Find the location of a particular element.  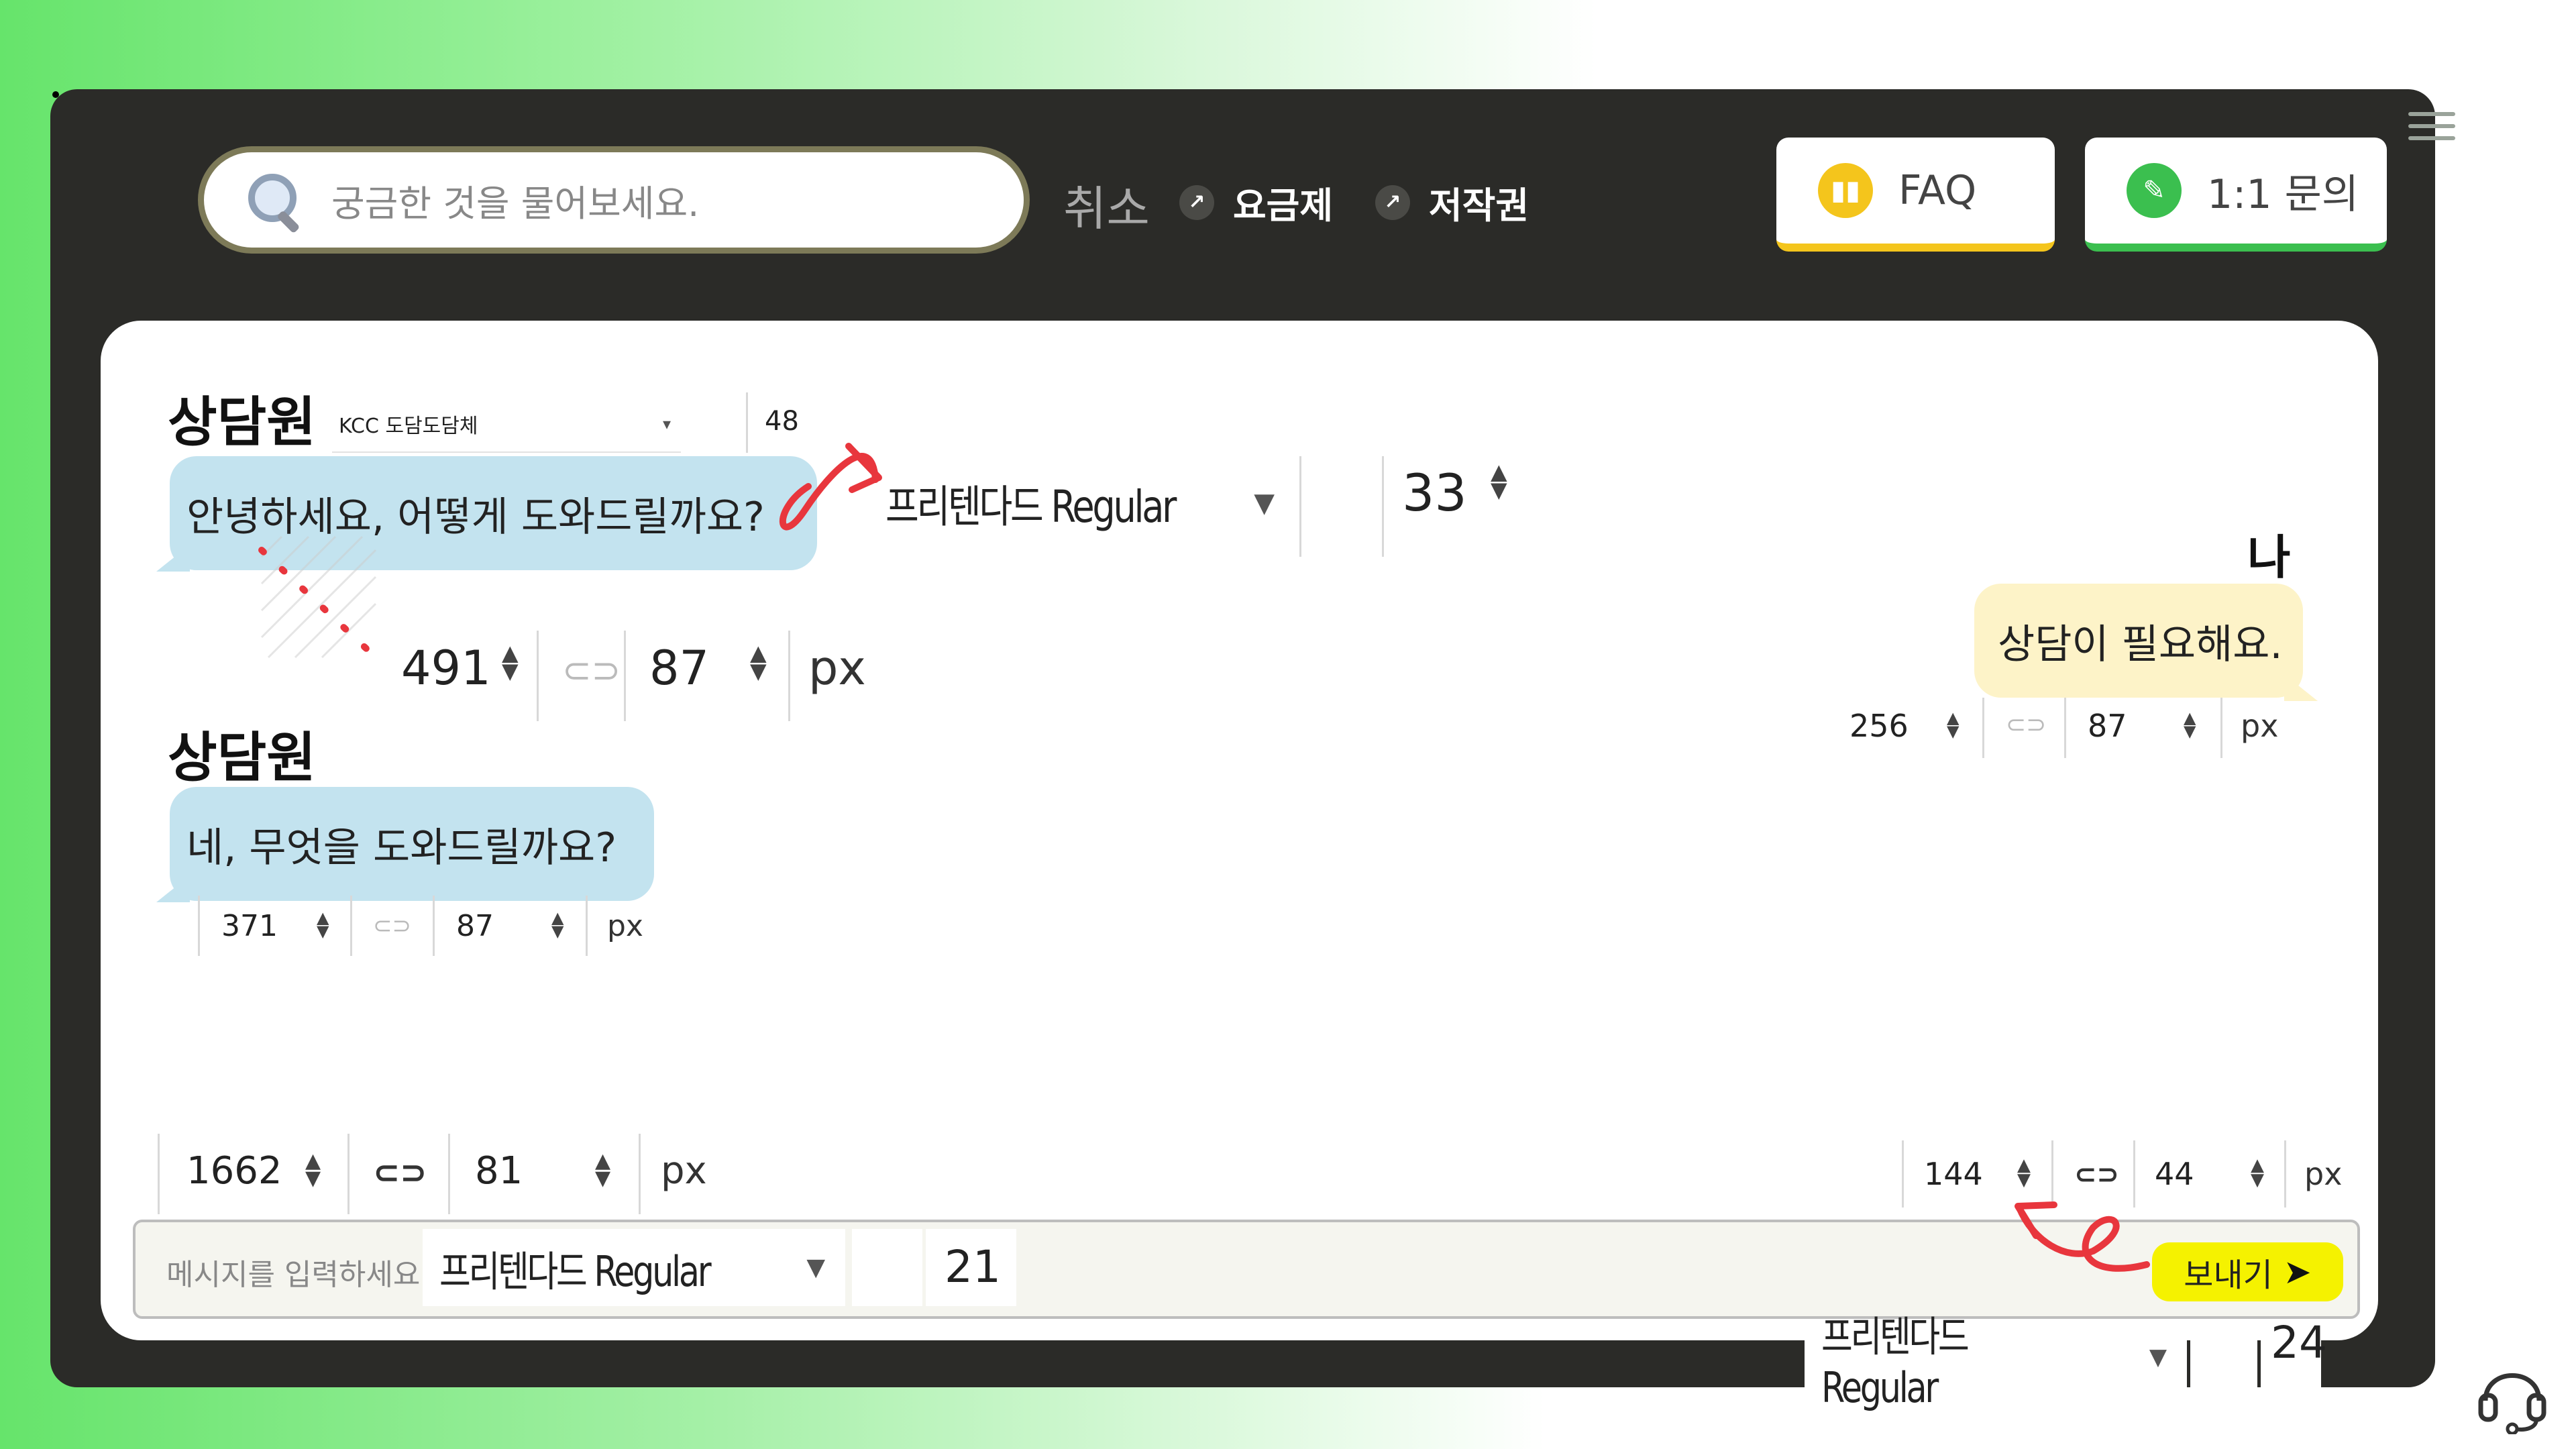

counselor-bubble: 네, 무엇을 도와드릴까요? is located at coordinates (412, 844).